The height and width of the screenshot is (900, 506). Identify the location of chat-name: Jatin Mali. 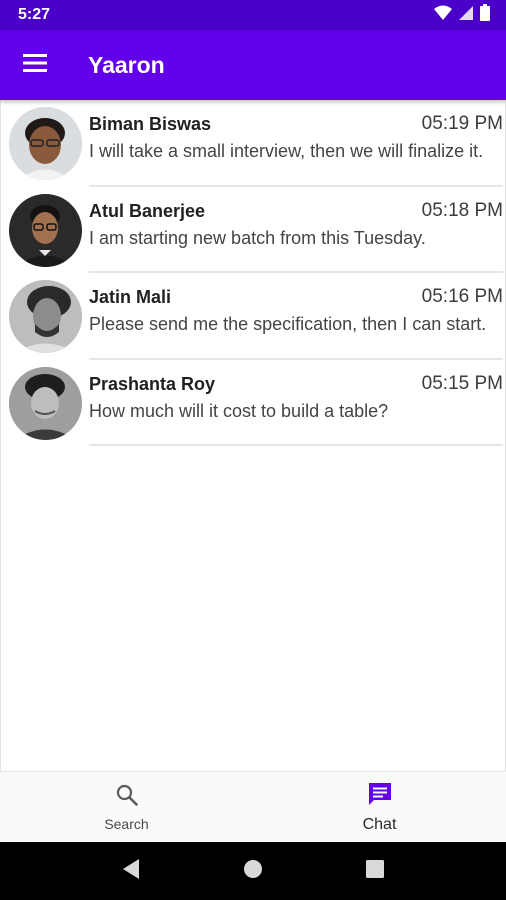
(130, 297).